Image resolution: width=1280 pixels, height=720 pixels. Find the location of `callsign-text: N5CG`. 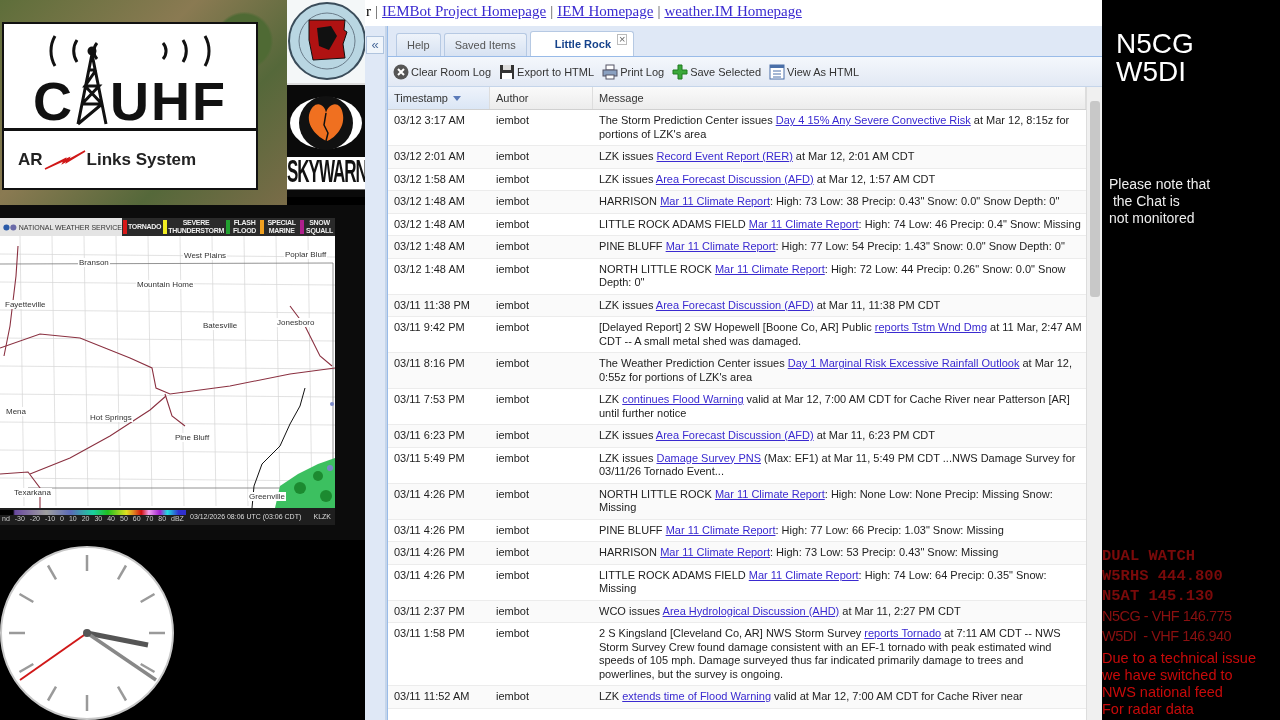

callsign-text: N5CG is located at coordinates (1155, 44).